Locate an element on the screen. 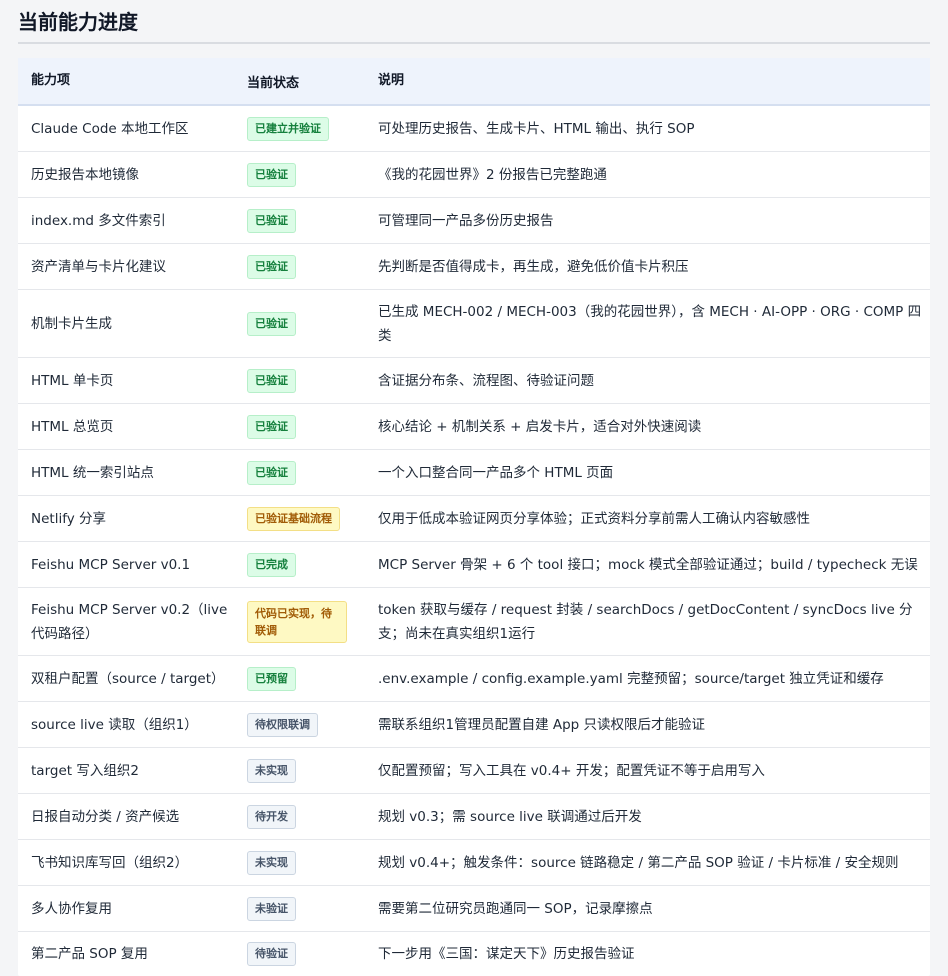 Image resolution: width=948 pixels, height=976 pixels. capability-name: Feishu MCP Server v0.1 is located at coordinates (111, 564).